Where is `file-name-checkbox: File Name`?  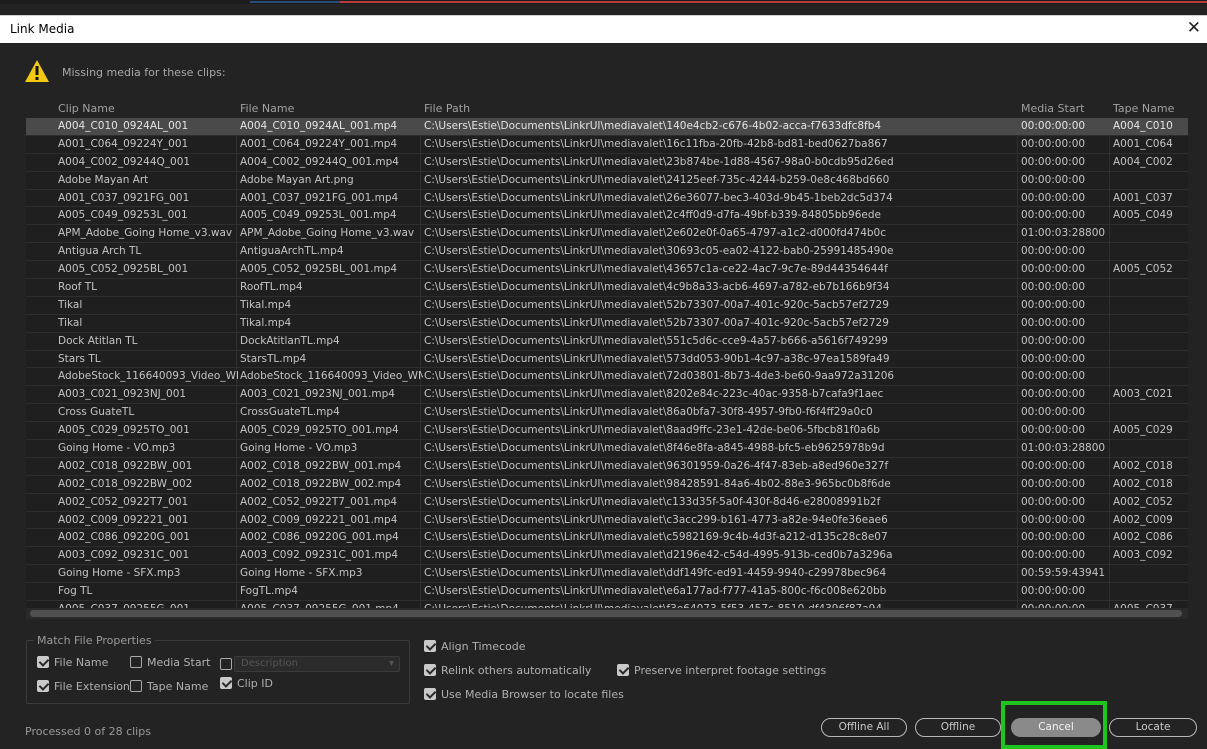 file-name-checkbox: File Name is located at coordinates (72, 662).